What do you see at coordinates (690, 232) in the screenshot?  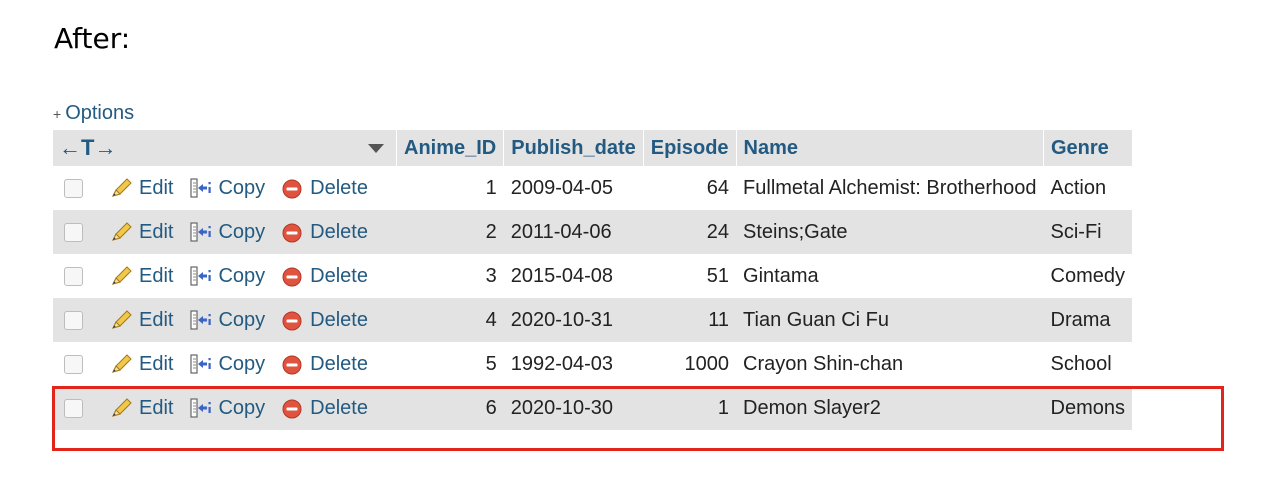 I see `cell-episode: 24` at bounding box center [690, 232].